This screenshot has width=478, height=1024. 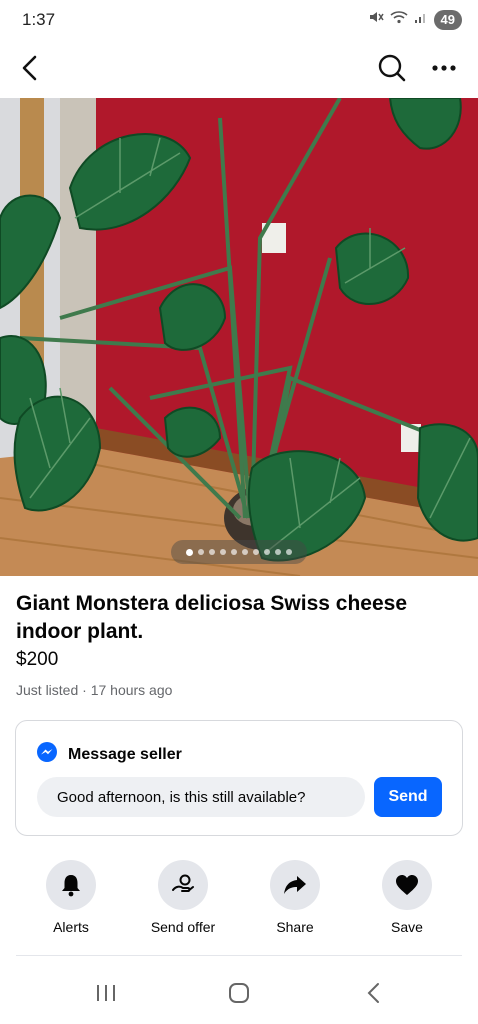 I want to click on save-circle, so click(x=407, y=885).